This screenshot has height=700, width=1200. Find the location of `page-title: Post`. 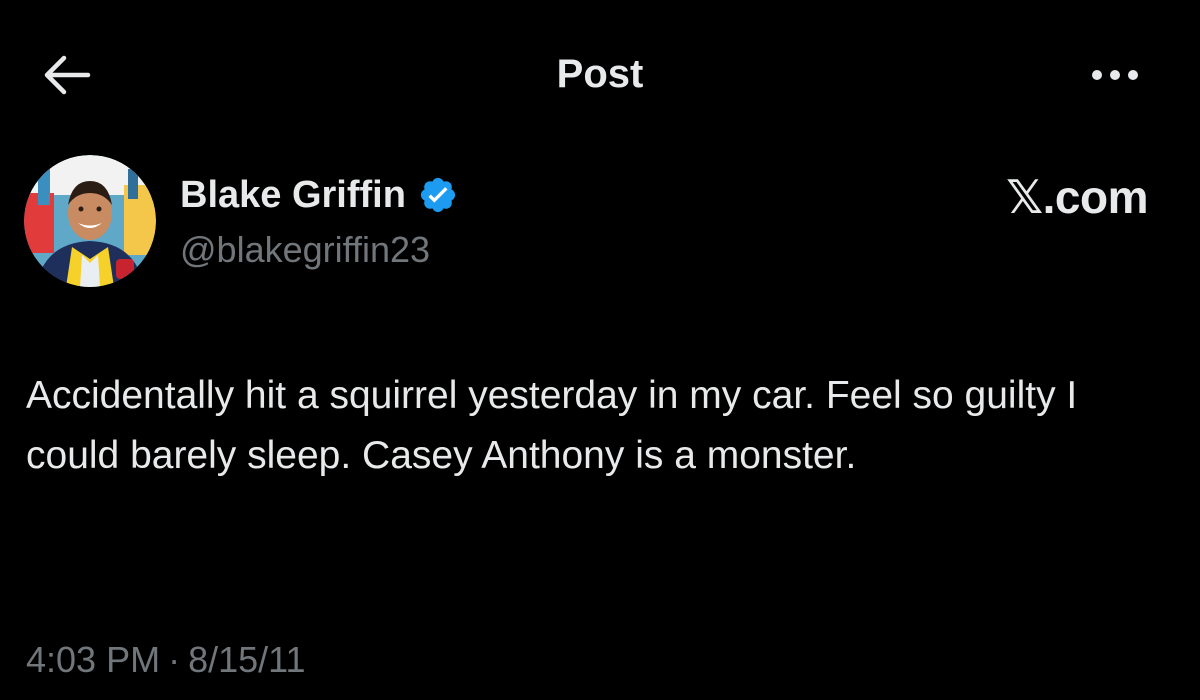

page-title: Post is located at coordinates (600, 74).